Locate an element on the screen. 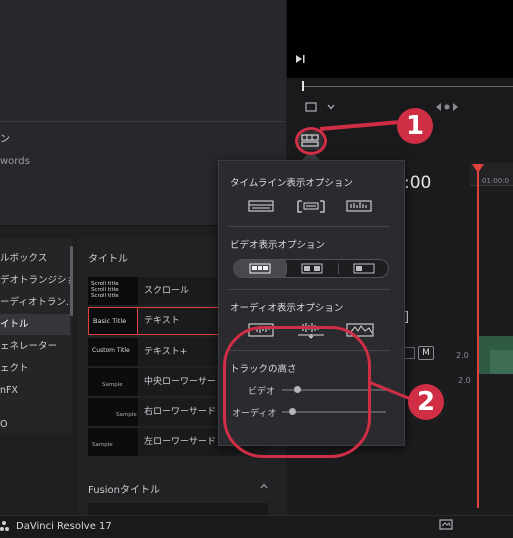 This screenshot has height=538, width=513. video-thumbs-ends-icon is located at coordinates (312, 268).